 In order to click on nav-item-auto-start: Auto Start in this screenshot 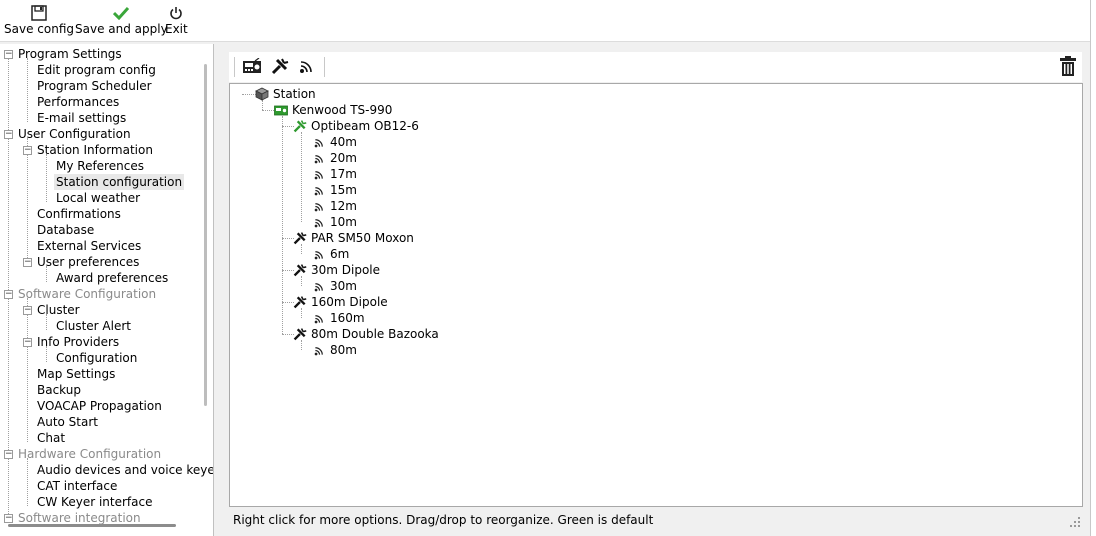, I will do `click(67, 422)`.